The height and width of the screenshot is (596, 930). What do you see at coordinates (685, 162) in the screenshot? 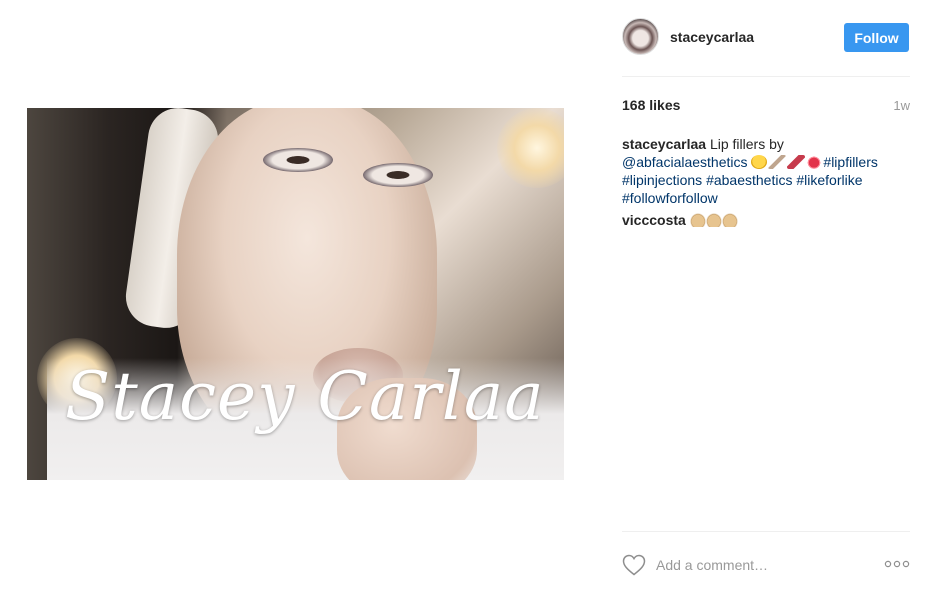
I see `mention-link: @abfacialaesthetics` at bounding box center [685, 162].